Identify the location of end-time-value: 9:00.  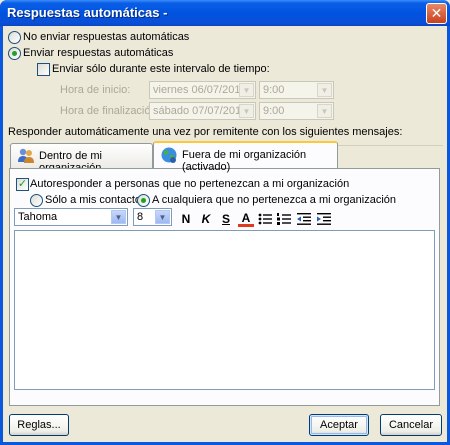
(274, 111).